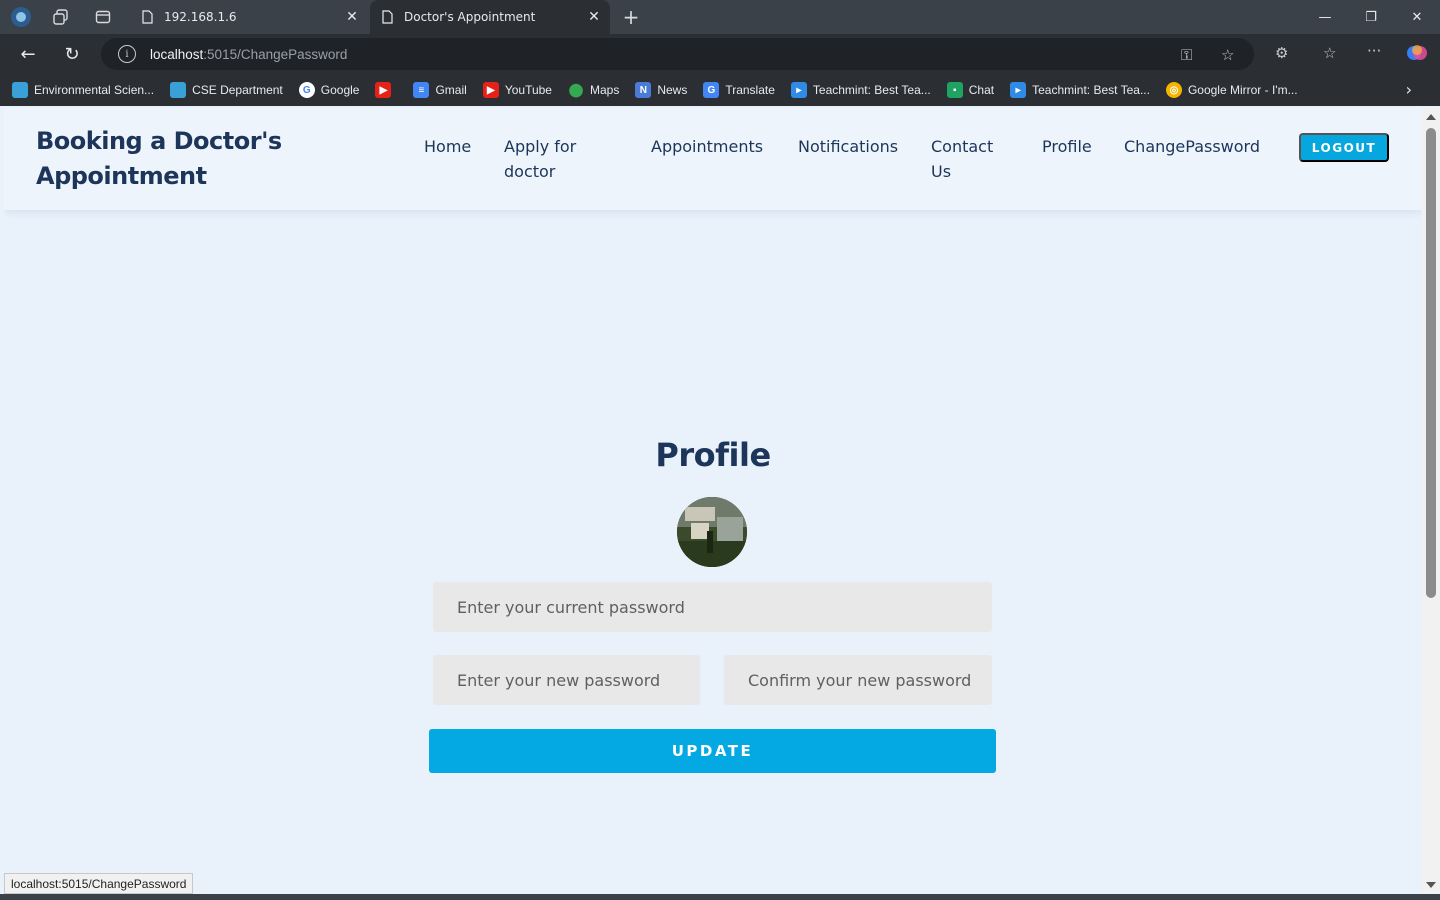 This screenshot has width=1440, height=900. I want to click on page-title: Profile, so click(713, 455).